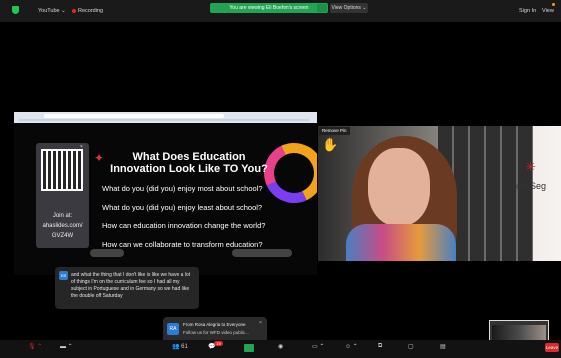 Image resolution: width=561 pixels, height=358 pixels. What do you see at coordinates (66, 346) in the screenshot?
I see `camera-icon: ▬ ⌃` at bounding box center [66, 346].